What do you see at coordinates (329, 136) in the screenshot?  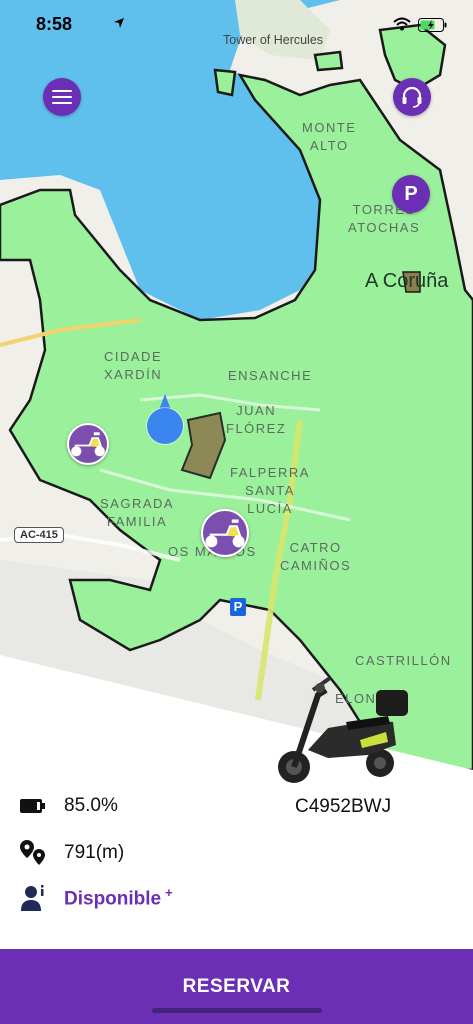 I see `area-label-monte-alto: MONTE ALTO` at bounding box center [329, 136].